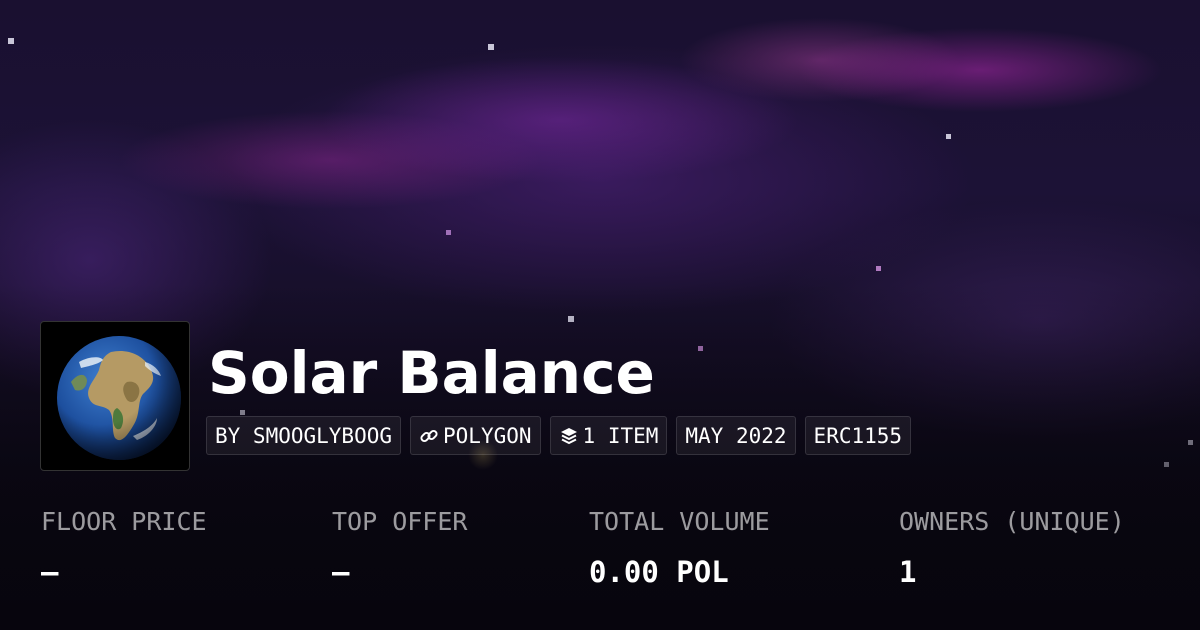  What do you see at coordinates (341, 572) in the screenshot?
I see `top-offer-value: –` at bounding box center [341, 572].